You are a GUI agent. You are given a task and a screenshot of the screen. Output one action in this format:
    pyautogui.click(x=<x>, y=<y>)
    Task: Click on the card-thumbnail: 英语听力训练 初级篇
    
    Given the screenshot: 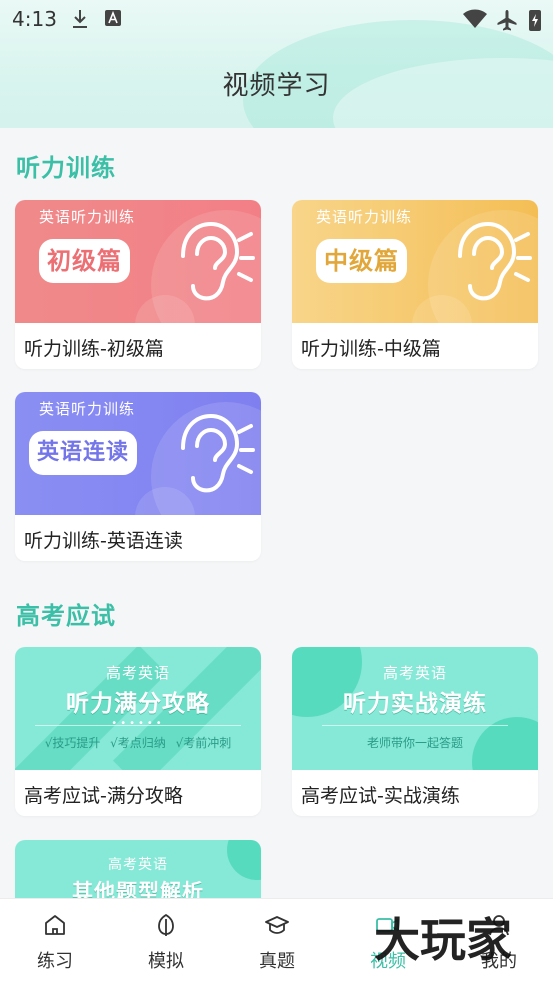 What is the action you would take?
    pyautogui.click(x=138, y=261)
    